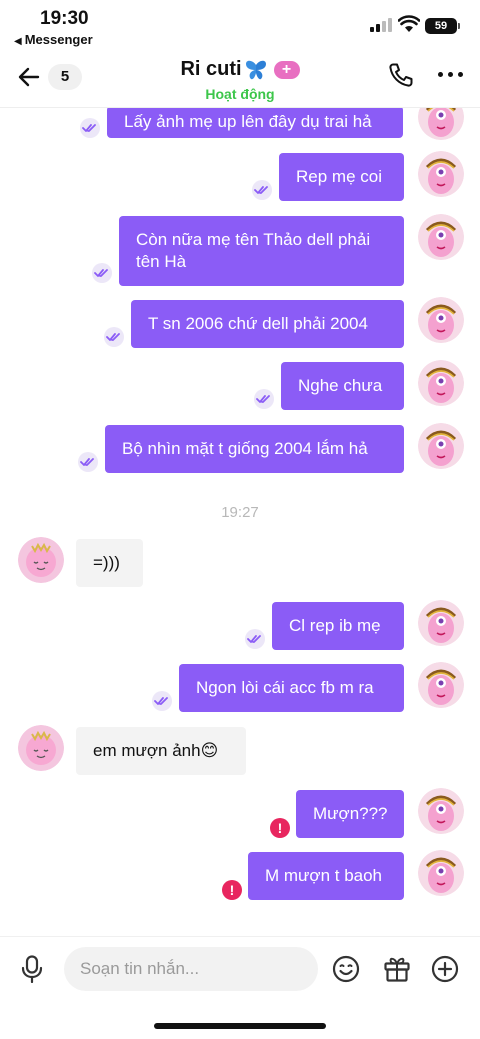 The image size is (480, 1039). I want to click on message-text: Cl rep ib mẹ, so click(335, 625).